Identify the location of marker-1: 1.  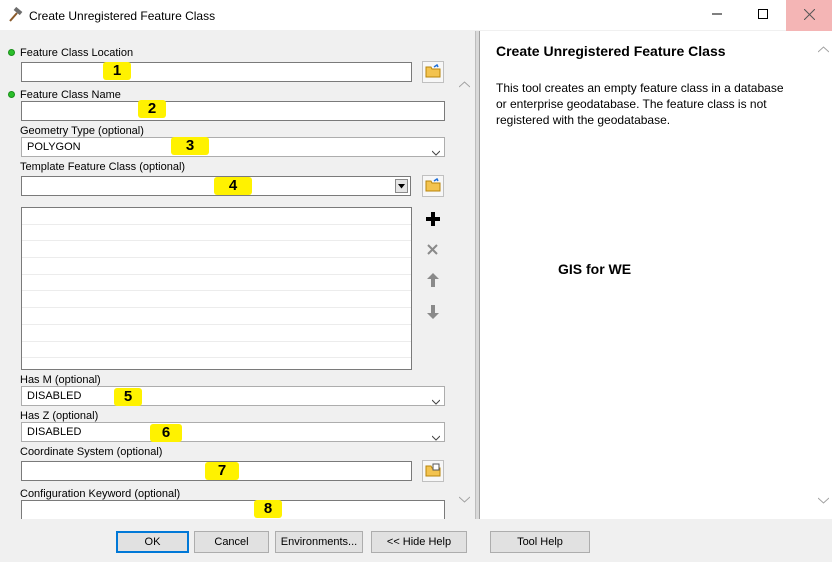
(117, 71).